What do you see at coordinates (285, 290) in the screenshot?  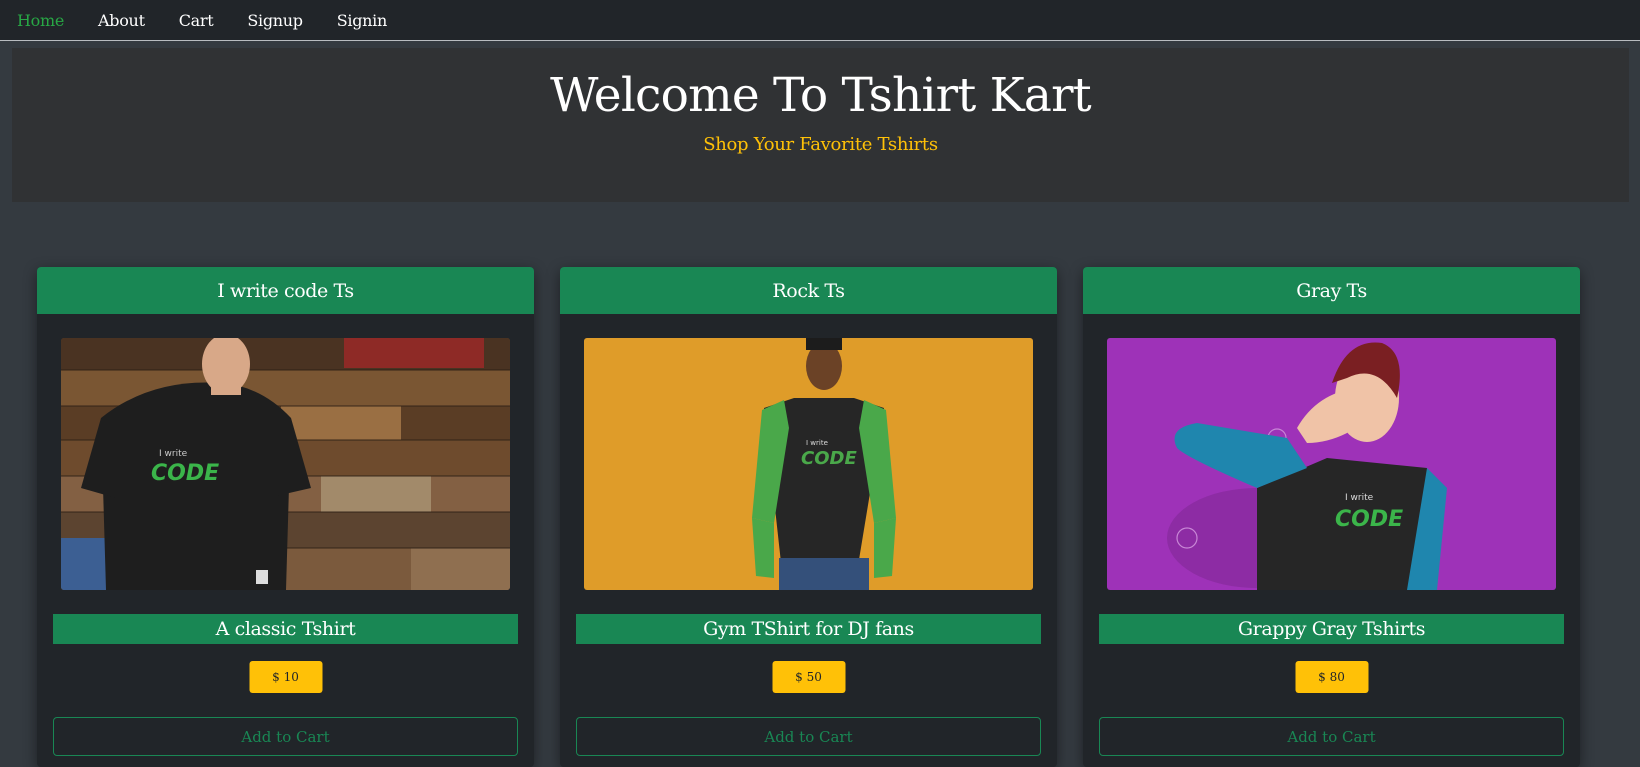 I see `product-card-header: I write code Ts` at bounding box center [285, 290].